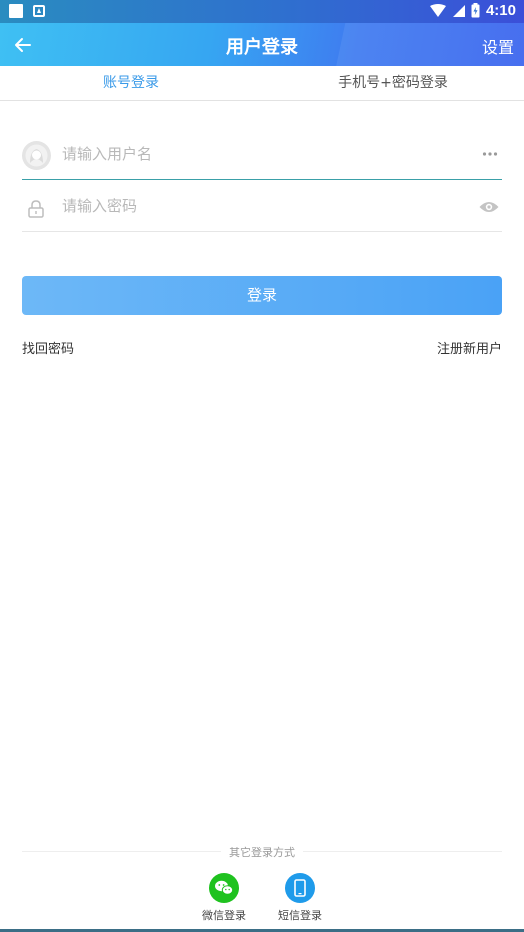 The height and width of the screenshot is (932, 524). I want to click on eye-icon, so click(489, 207).